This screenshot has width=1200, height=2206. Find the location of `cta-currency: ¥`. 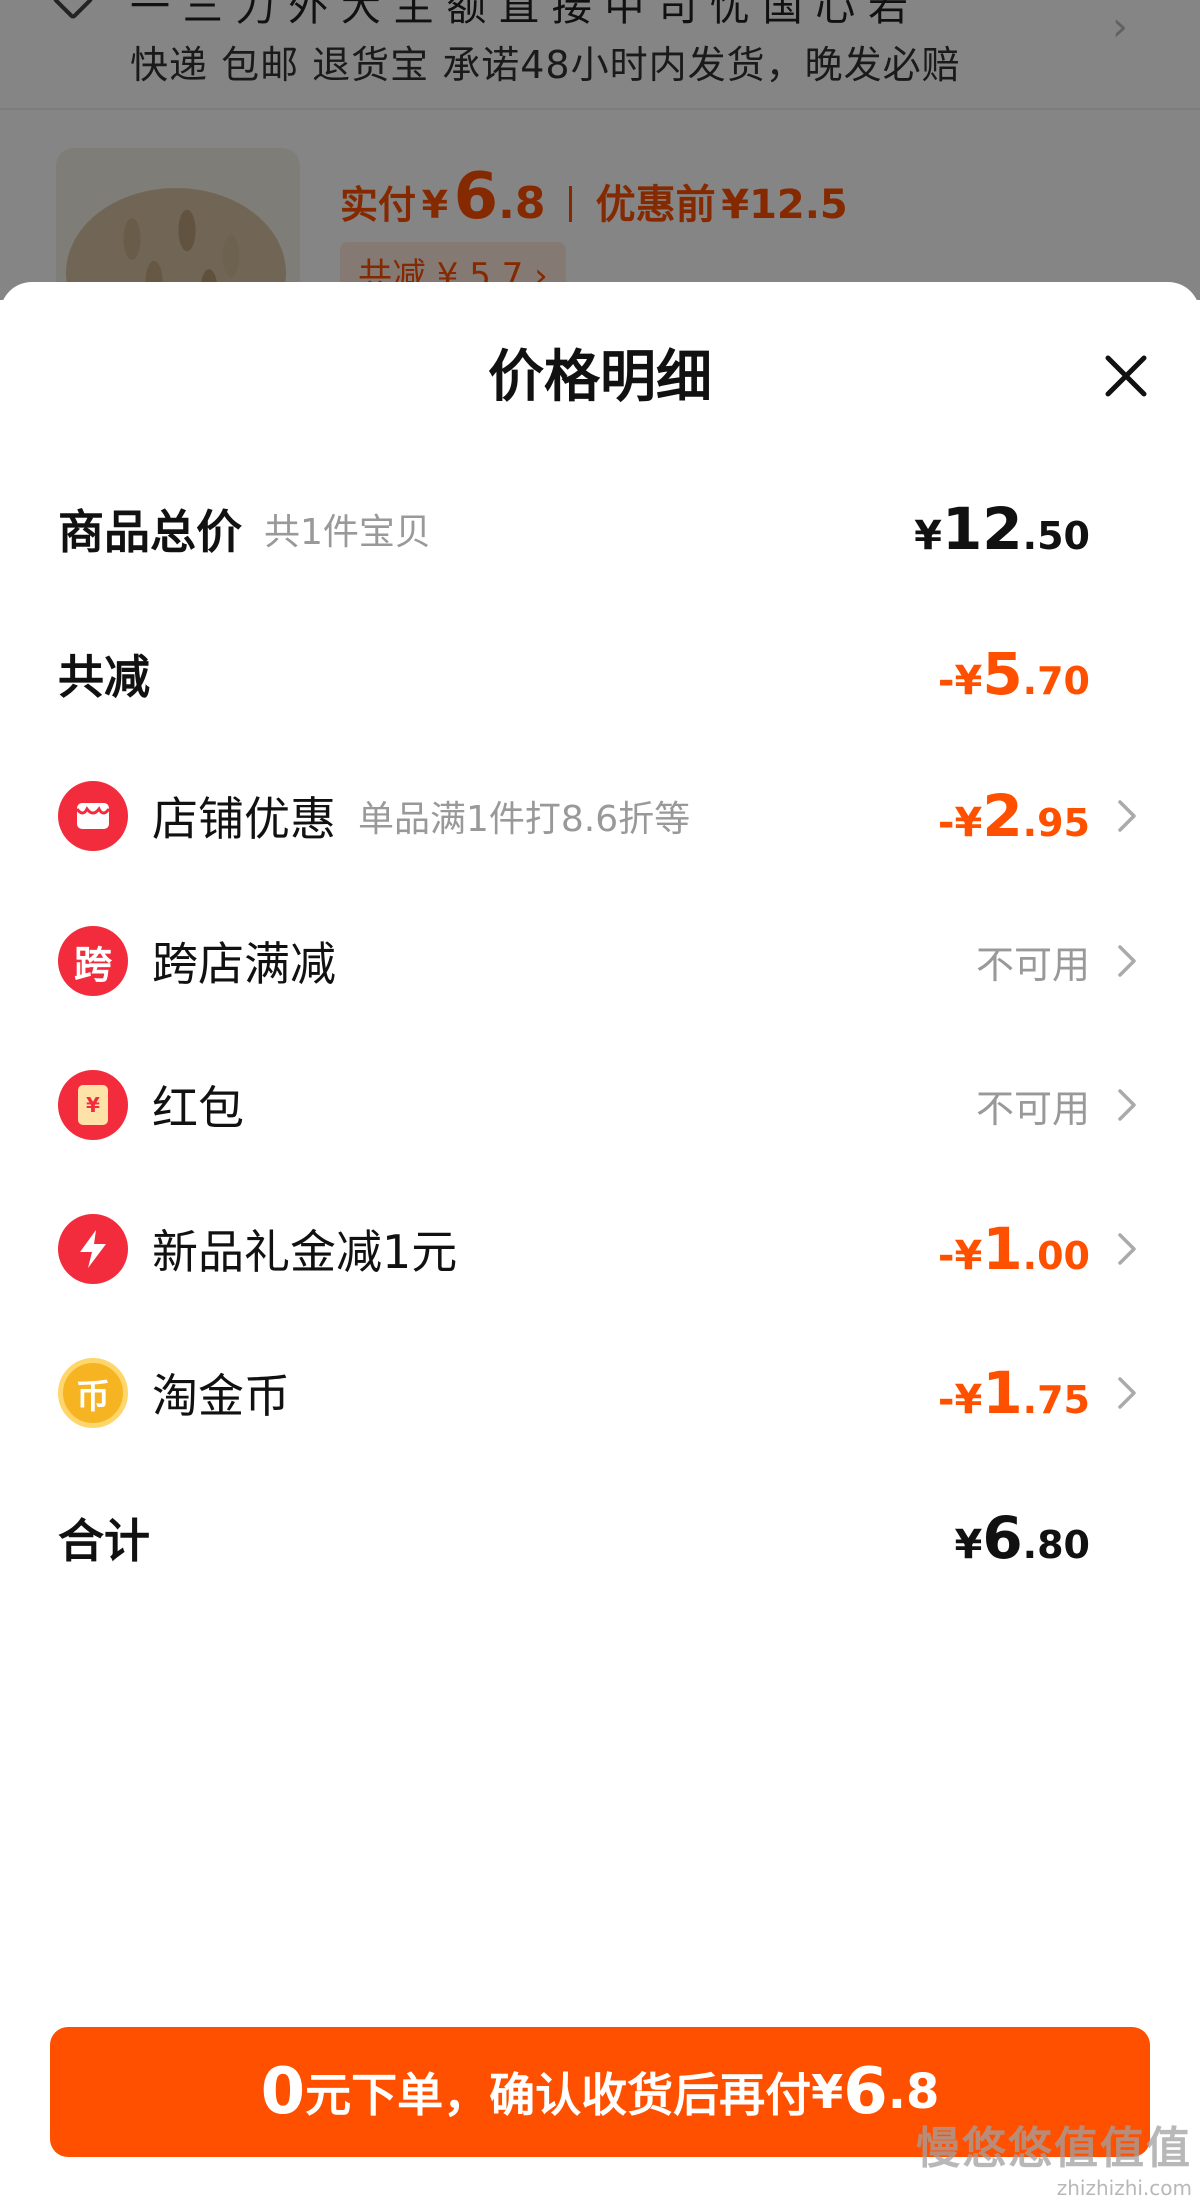

cta-currency: ¥ is located at coordinates (827, 2092).